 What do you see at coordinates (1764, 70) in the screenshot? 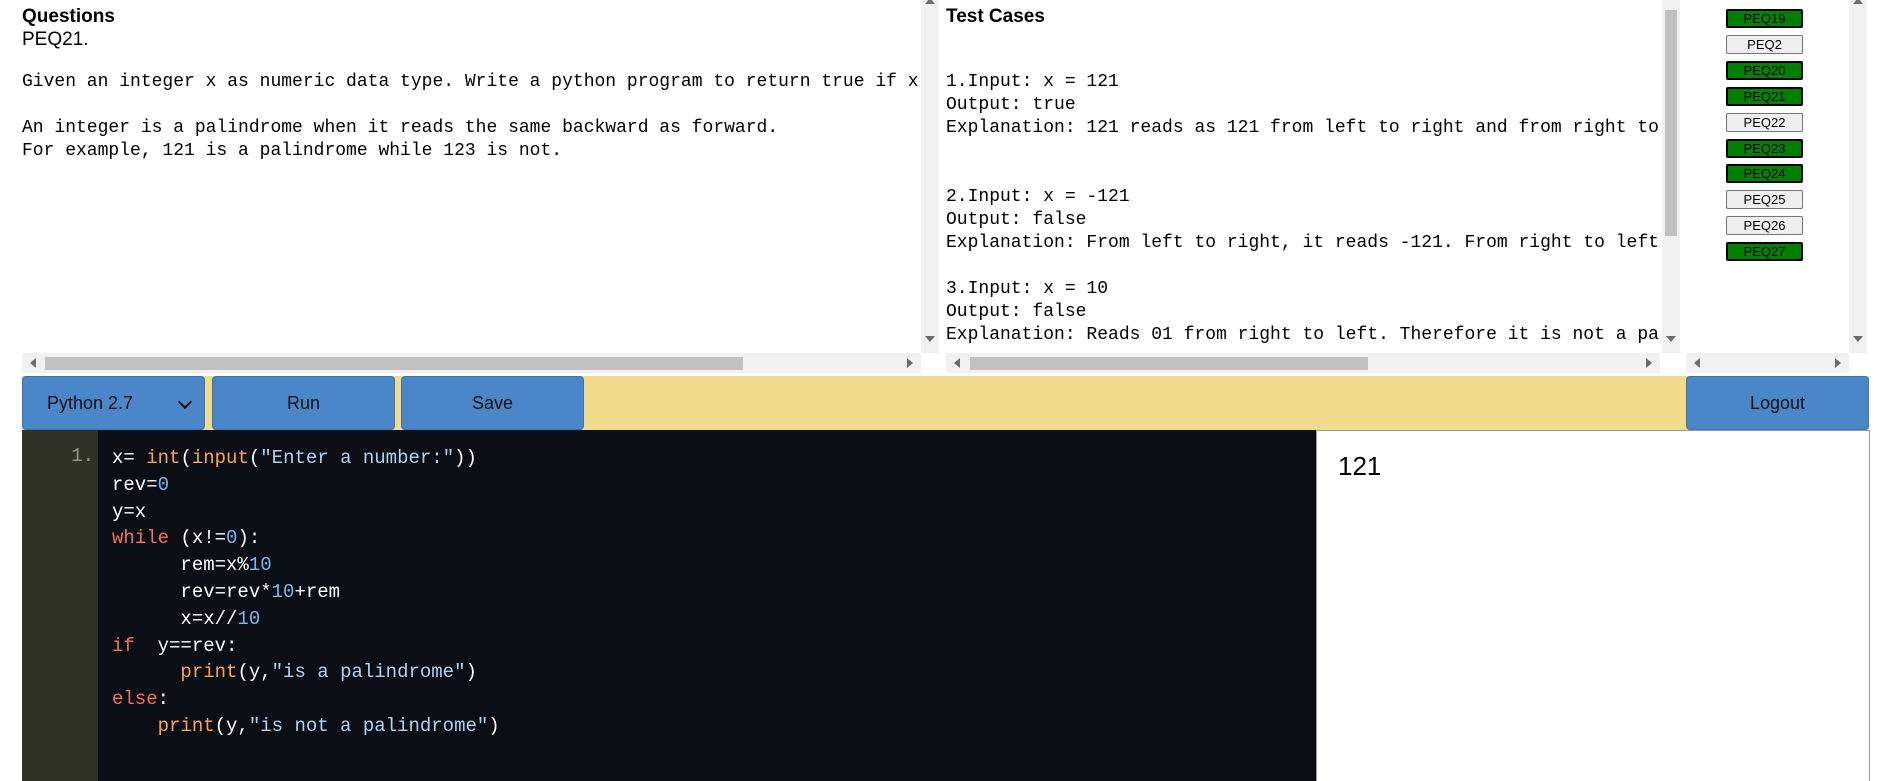
I see `problem-button-peq20: PEQ20` at bounding box center [1764, 70].